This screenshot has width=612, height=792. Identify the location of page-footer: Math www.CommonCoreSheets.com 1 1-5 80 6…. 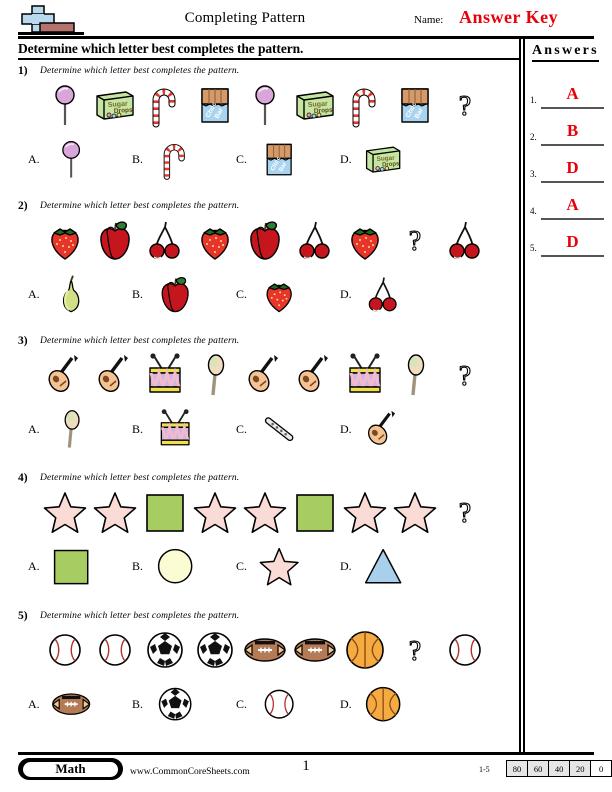
(306, 772).